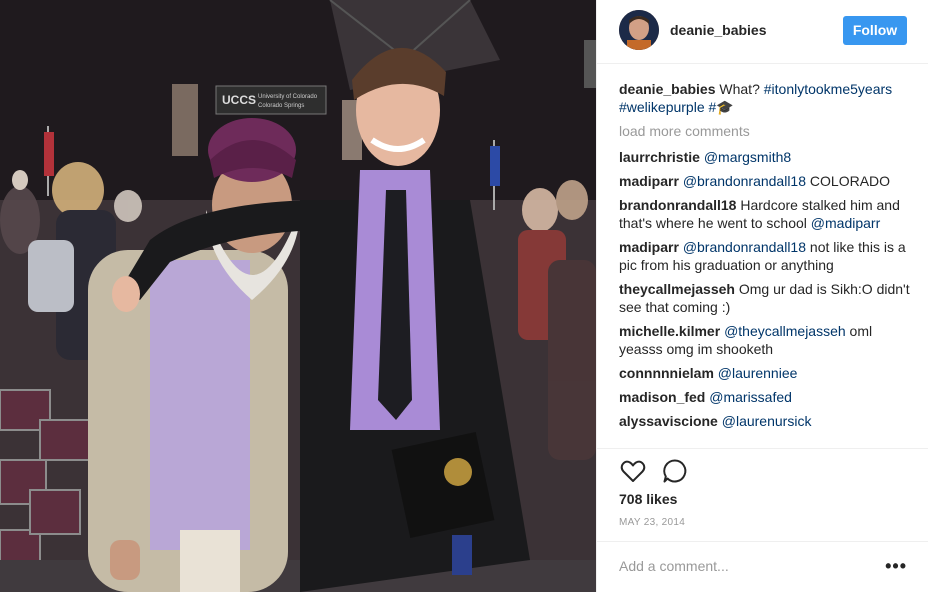  I want to click on comment-user: theycallmejasseh, so click(677, 289).